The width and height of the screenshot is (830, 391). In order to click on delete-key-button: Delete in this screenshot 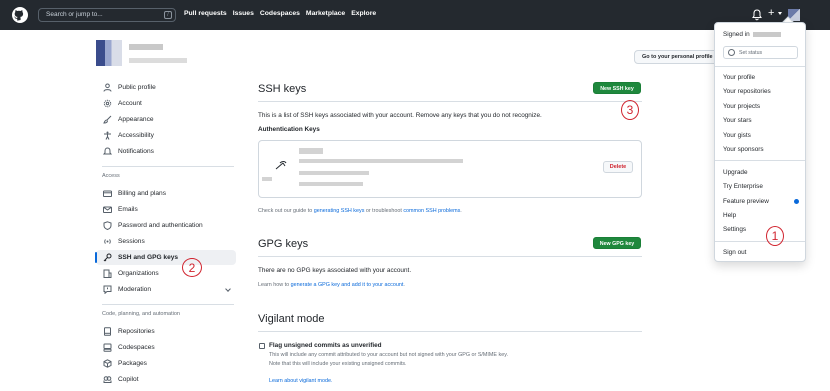, I will do `click(618, 167)`.